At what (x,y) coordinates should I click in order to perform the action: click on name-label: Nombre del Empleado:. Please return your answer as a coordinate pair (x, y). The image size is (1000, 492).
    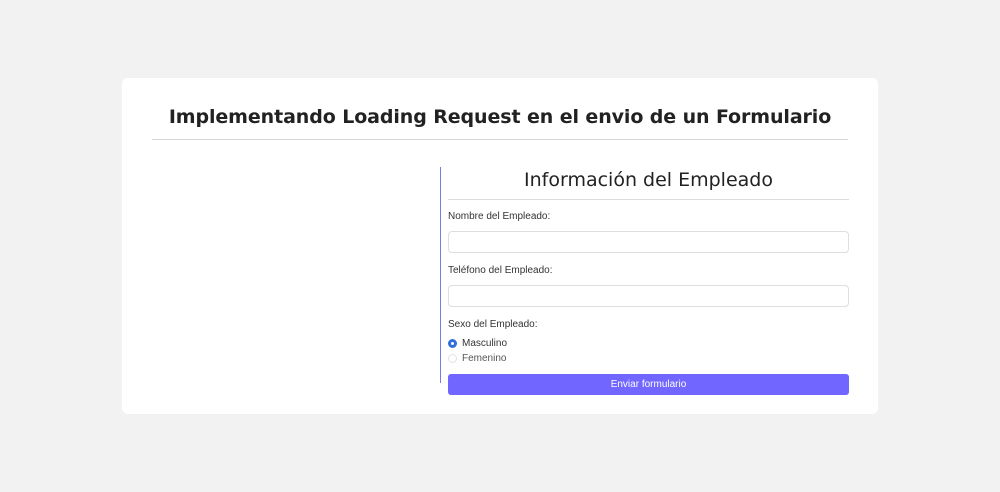
    Looking at the image, I should click on (499, 216).